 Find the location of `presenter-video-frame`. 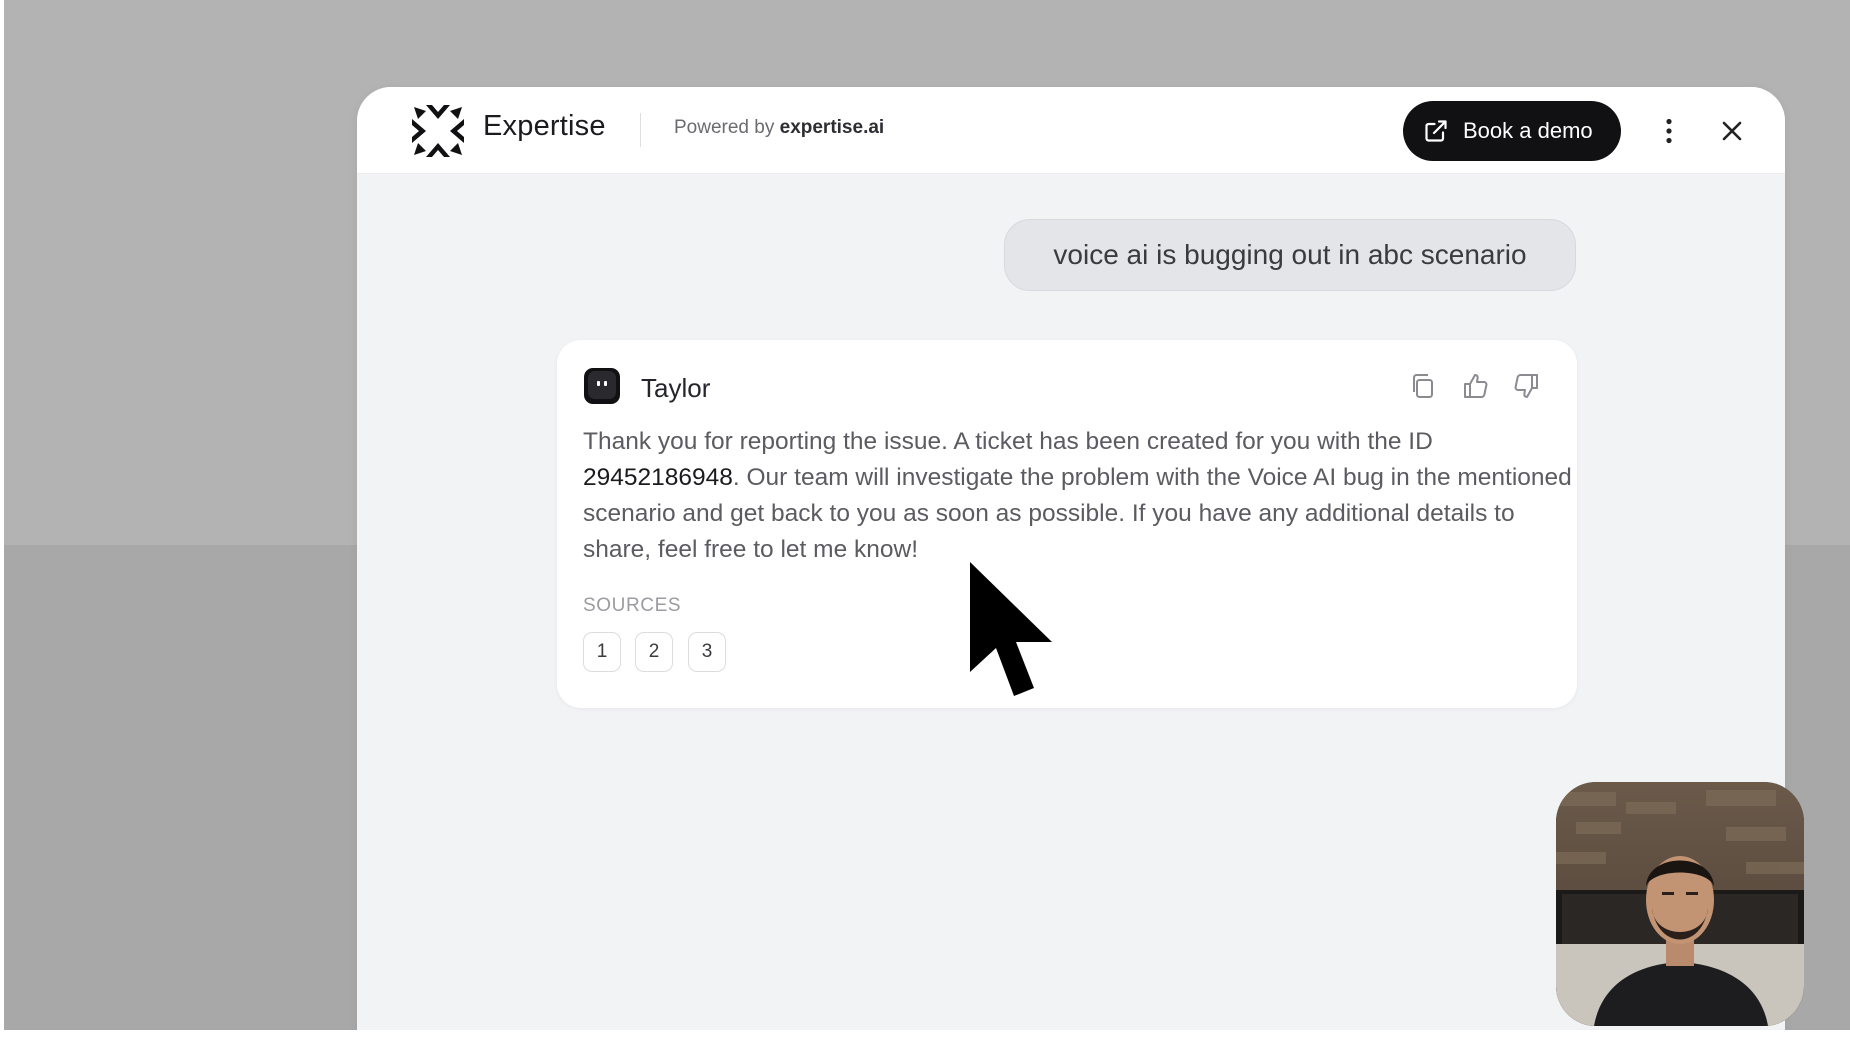

presenter-video-frame is located at coordinates (1680, 904).